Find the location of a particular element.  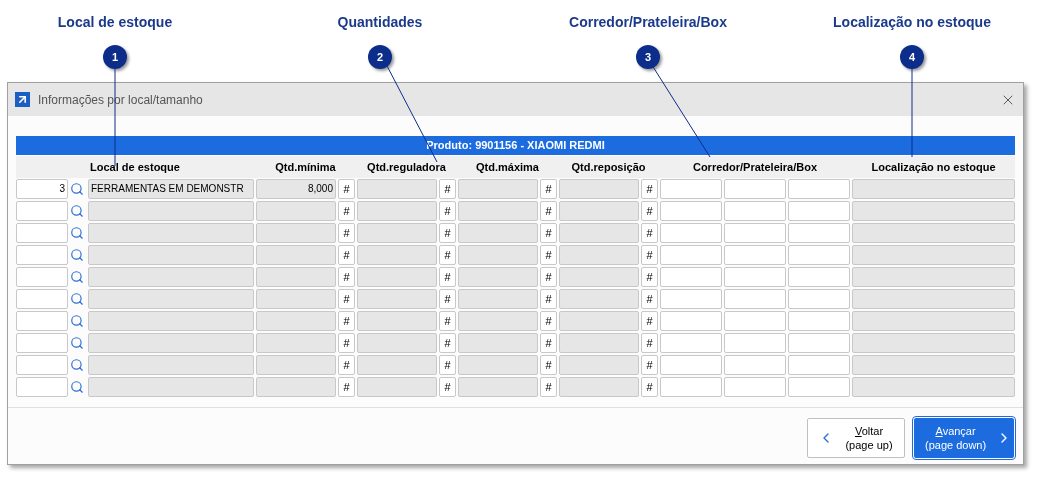

next-button: Avançar (page down) is located at coordinates (964, 438).